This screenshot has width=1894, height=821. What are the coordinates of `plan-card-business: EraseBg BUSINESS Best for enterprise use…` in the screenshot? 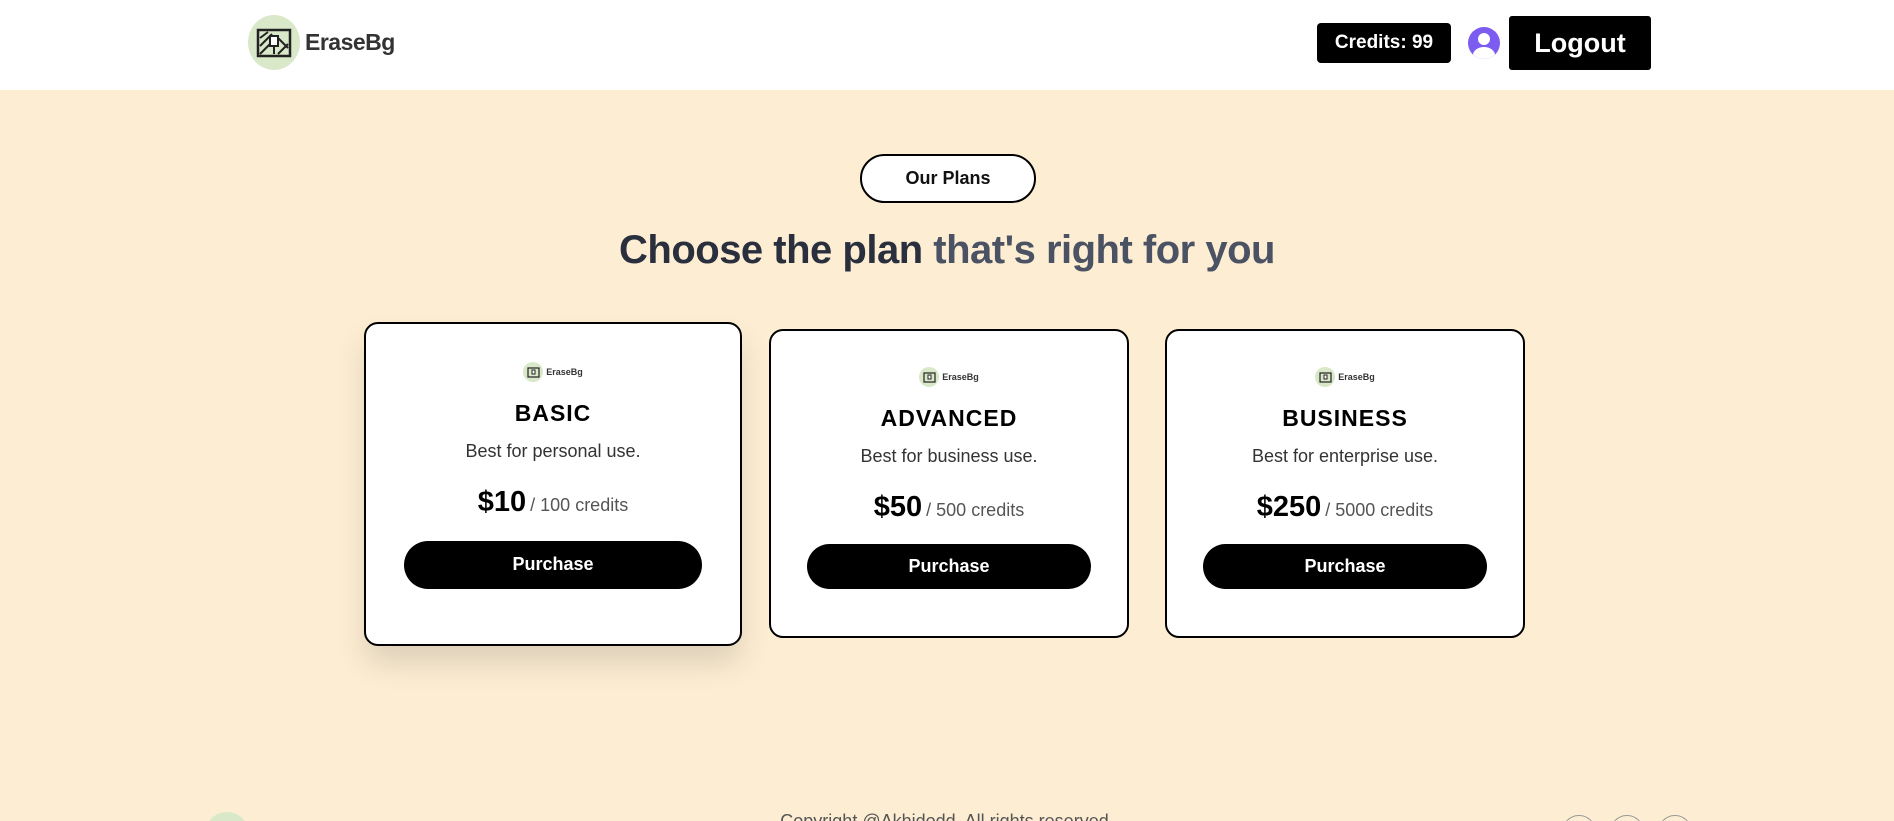 It's located at (1345, 483).